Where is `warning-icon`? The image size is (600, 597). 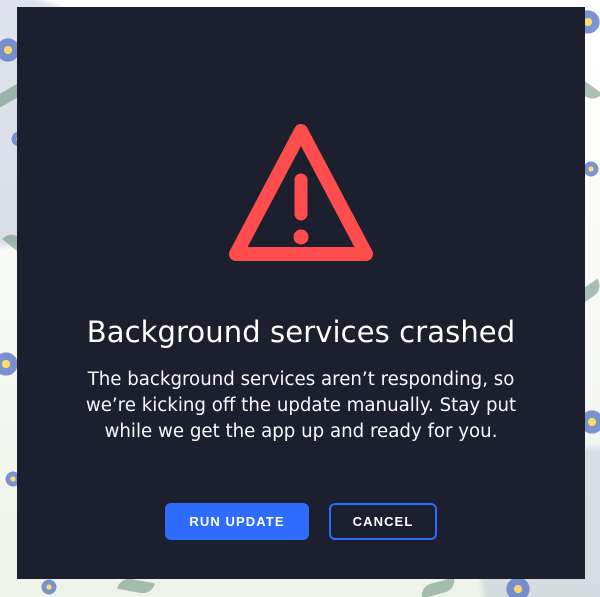
warning-icon is located at coordinates (301, 192).